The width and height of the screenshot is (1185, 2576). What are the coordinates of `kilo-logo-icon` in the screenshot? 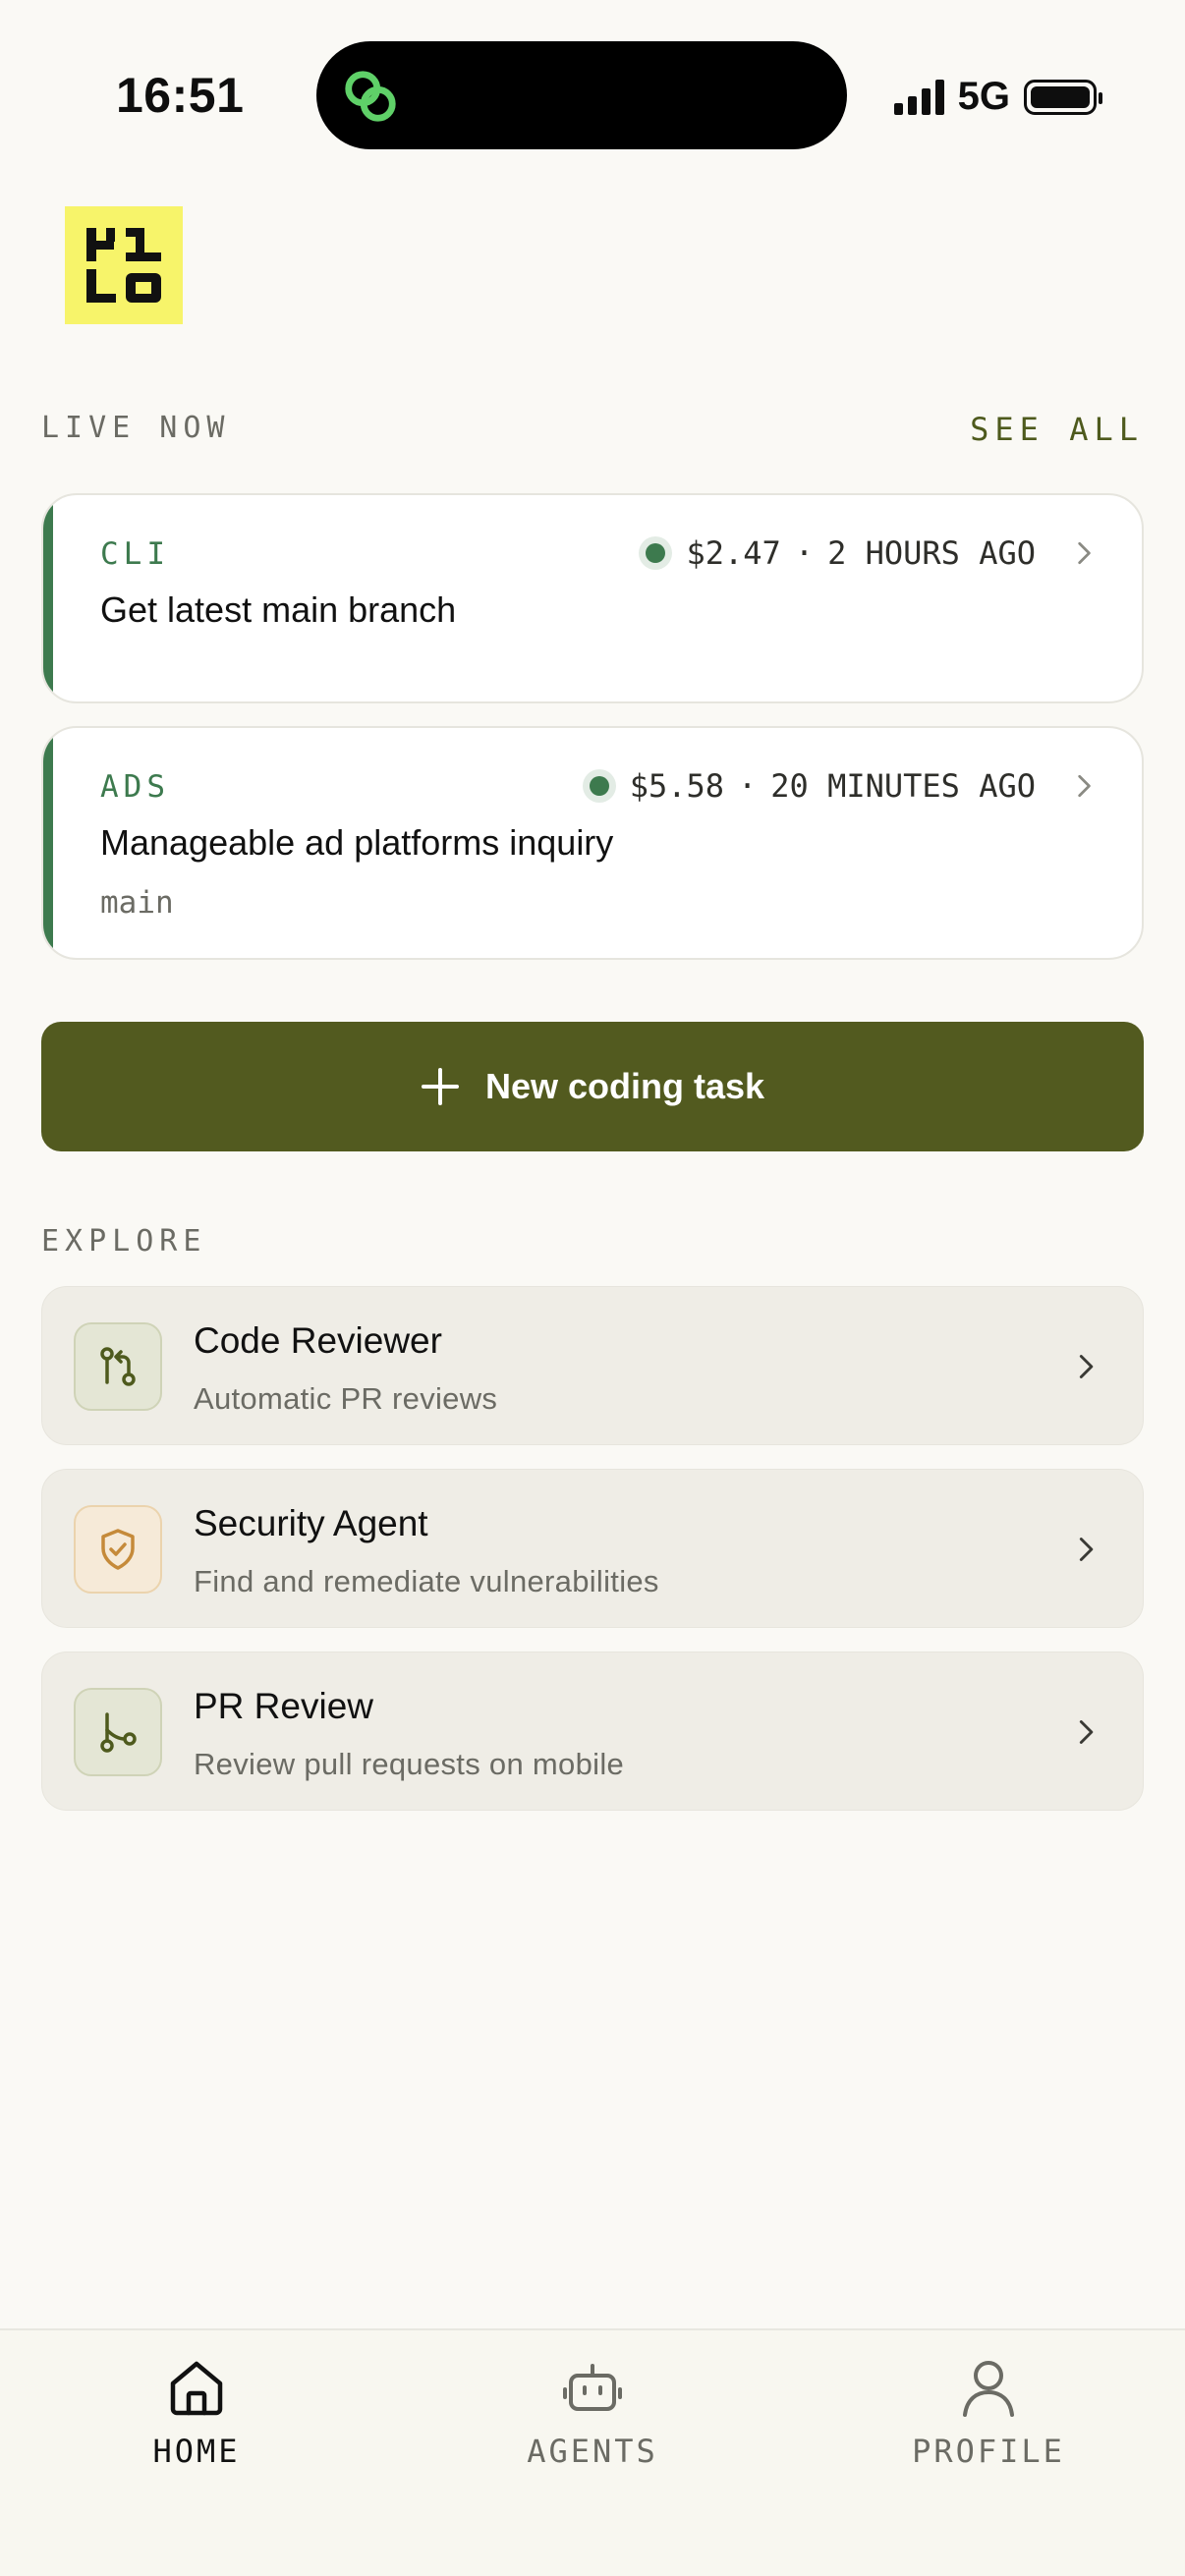 It's located at (124, 265).